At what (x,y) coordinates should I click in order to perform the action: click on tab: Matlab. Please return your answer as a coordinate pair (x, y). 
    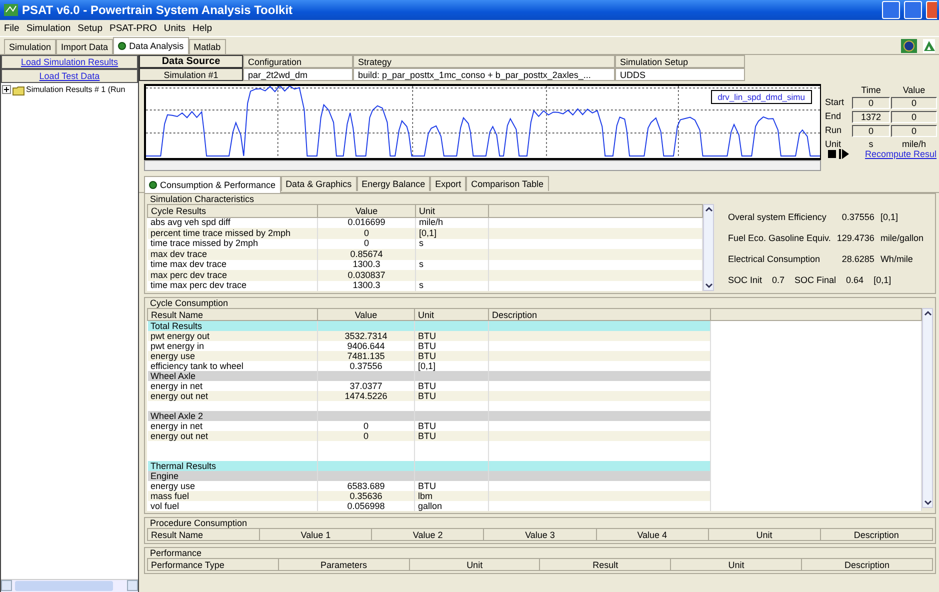
    Looking at the image, I should click on (207, 46).